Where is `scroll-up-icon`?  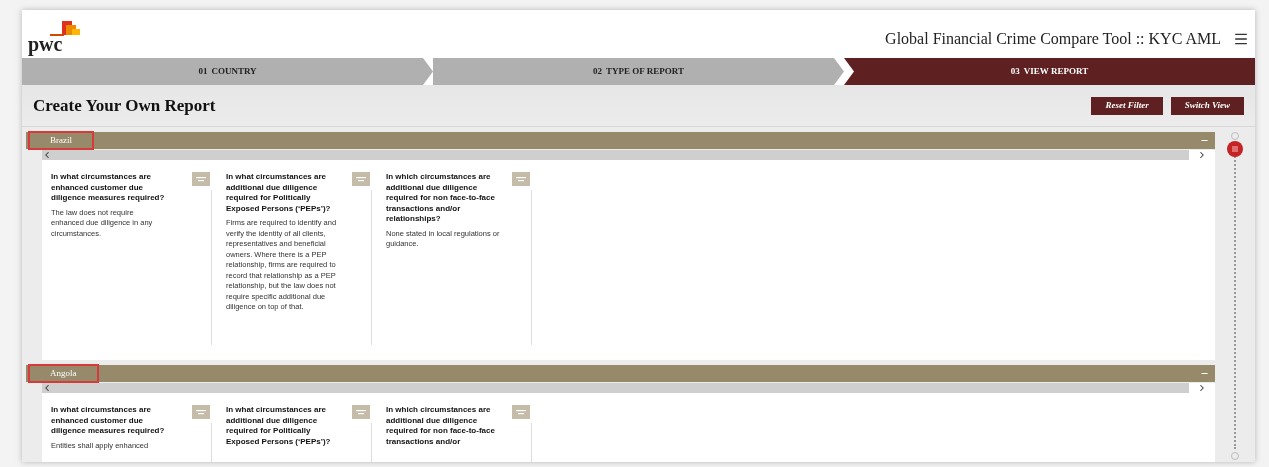 scroll-up-icon is located at coordinates (1235, 136).